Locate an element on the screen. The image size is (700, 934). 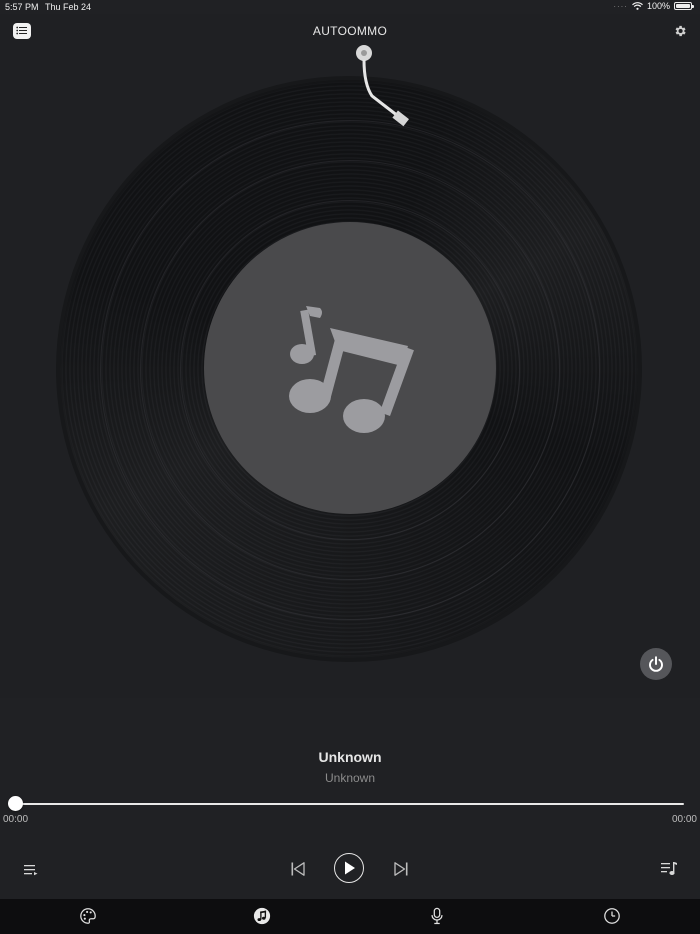
palette-icon is located at coordinates (88, 916).